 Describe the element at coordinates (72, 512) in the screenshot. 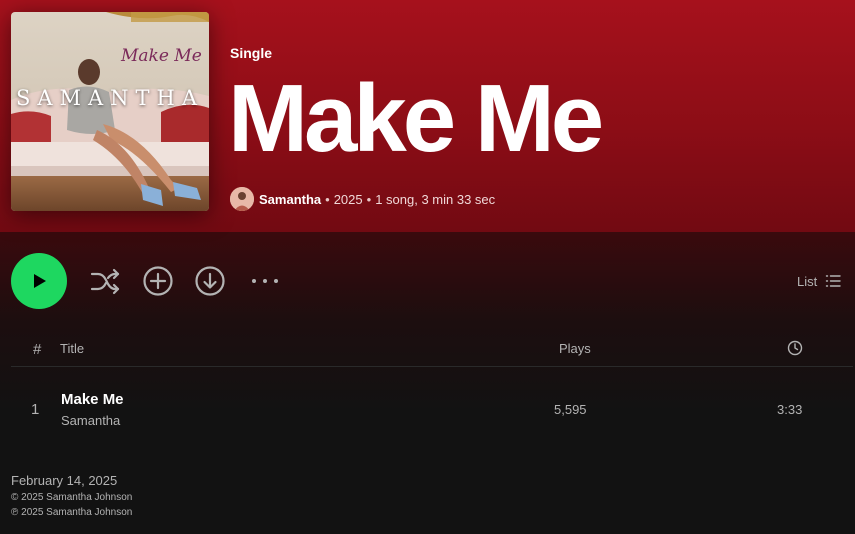

I see `phonographic-copyright-line: ℗ 2025 Samantha Johnson` at that location.